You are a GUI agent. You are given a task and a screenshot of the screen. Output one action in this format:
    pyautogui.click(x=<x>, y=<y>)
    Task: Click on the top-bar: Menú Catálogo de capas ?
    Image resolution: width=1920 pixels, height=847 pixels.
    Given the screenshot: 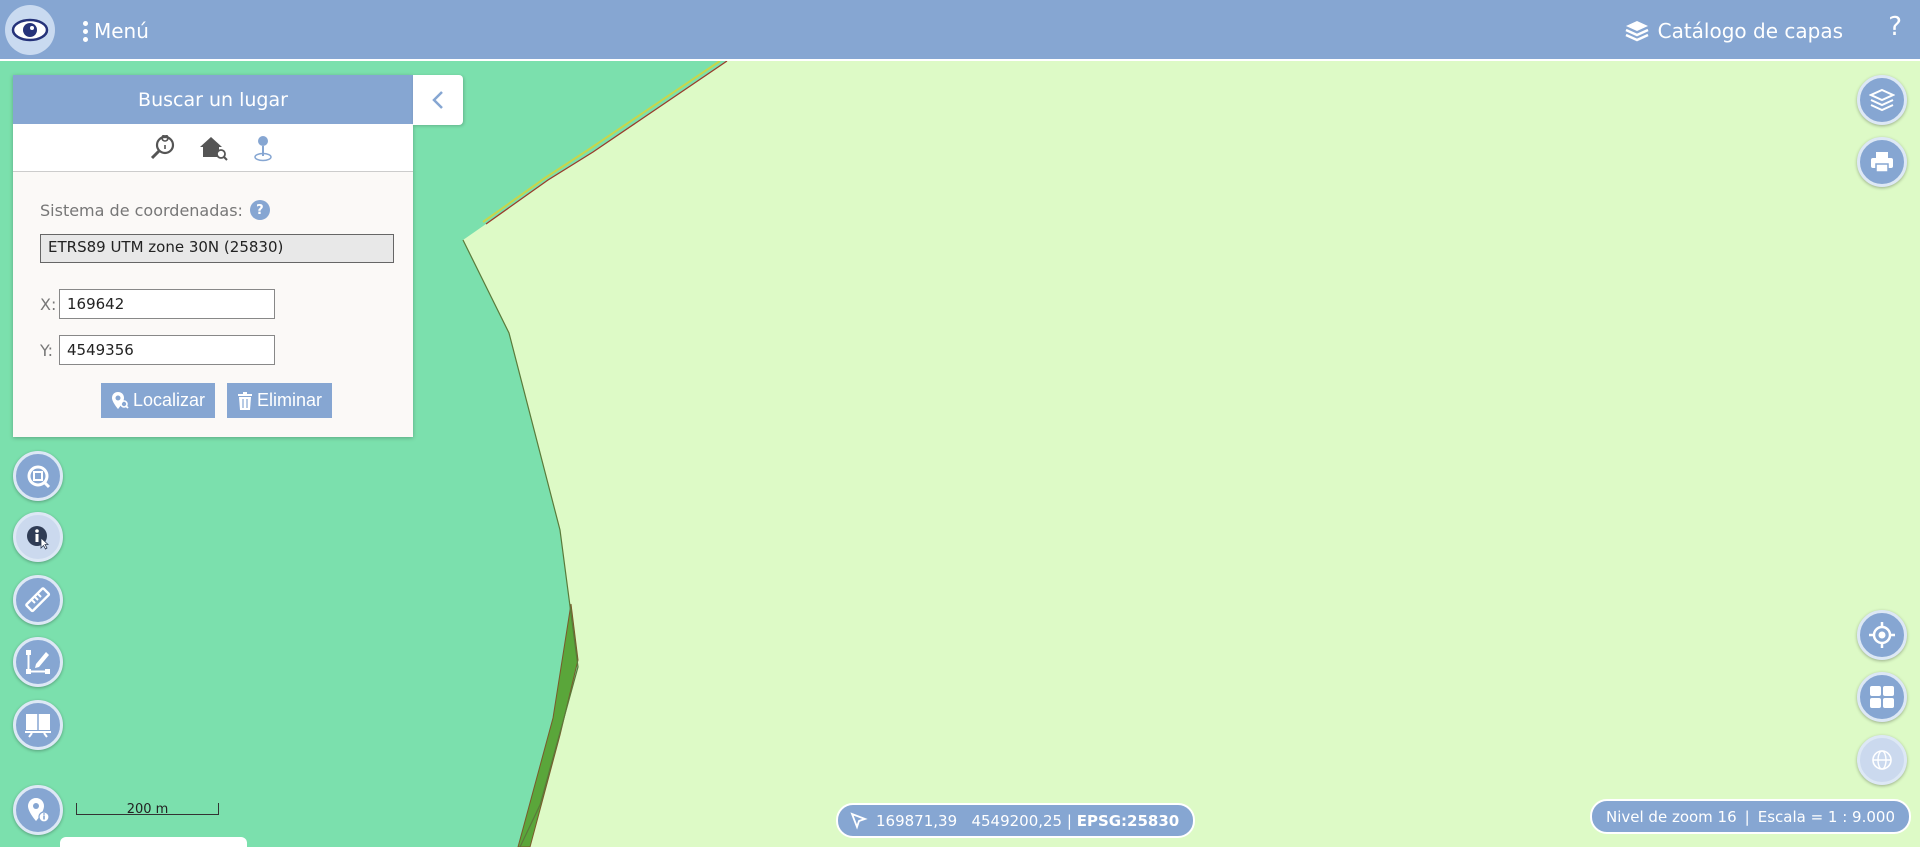 What is the action you would take?
    pyautogui.click(x=960, y=30)
    